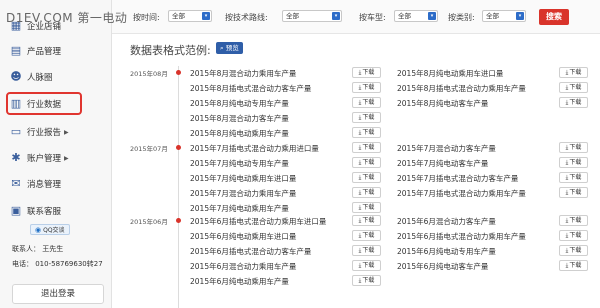 The height and width of the screenshot is (308, 600). What do you see at coordinates (461, 236) in the screenshot?
I see `report-link: 2015年6月插电式混合动力乘用车产量` at bounding box center [461, 236].